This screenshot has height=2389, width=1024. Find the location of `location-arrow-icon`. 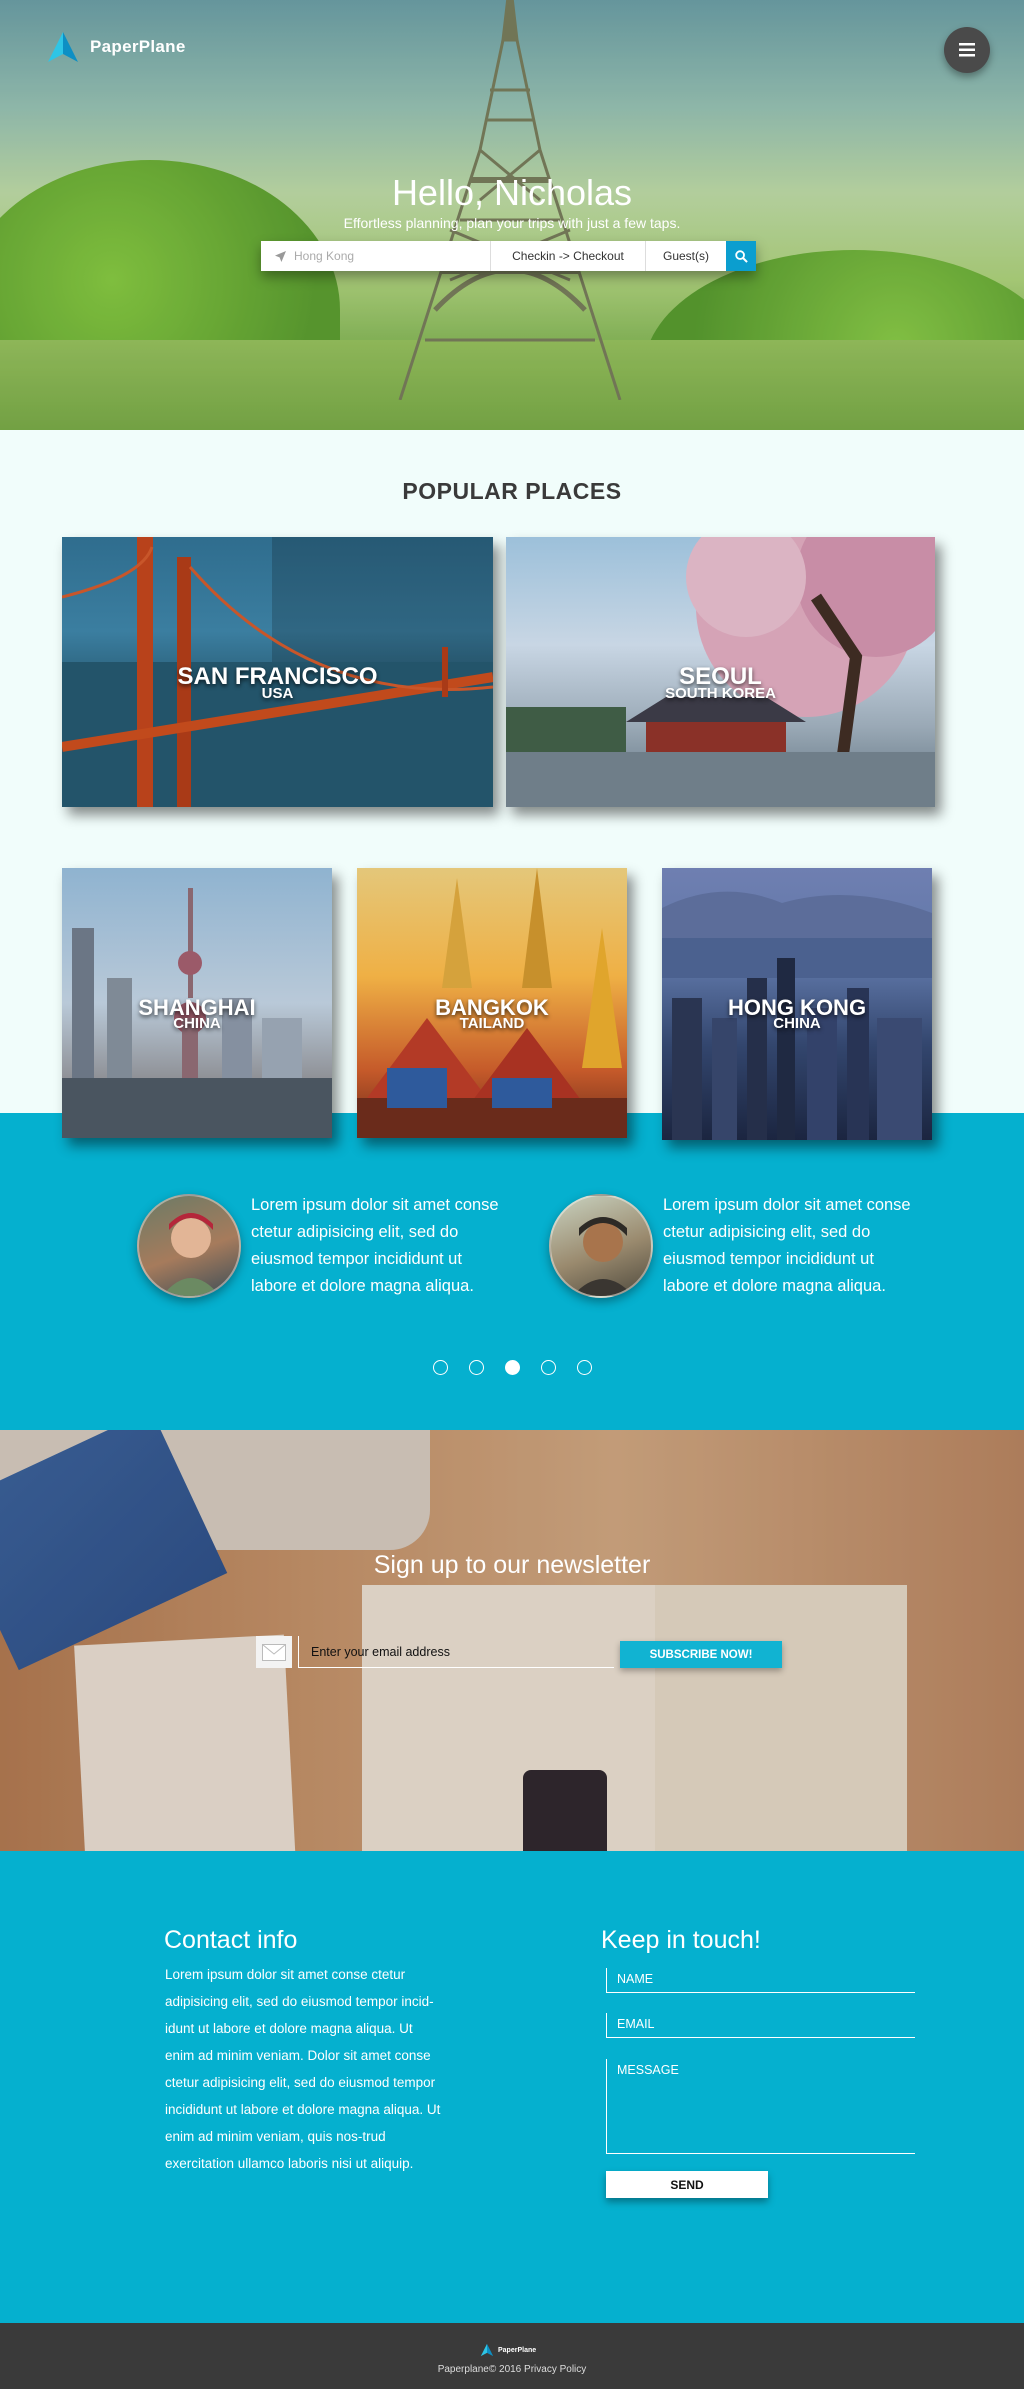

location-arrow-icon is located at coordinates (280, 256).